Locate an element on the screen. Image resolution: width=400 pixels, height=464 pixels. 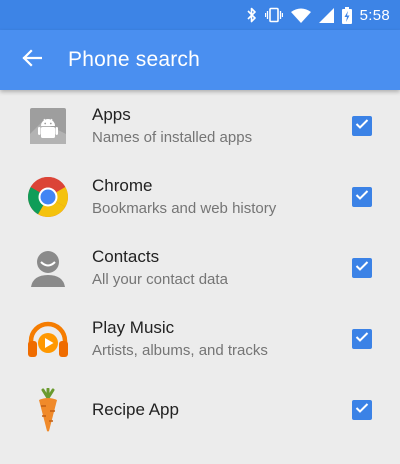
item-title: Chrome is located at coordinates (122, 185).